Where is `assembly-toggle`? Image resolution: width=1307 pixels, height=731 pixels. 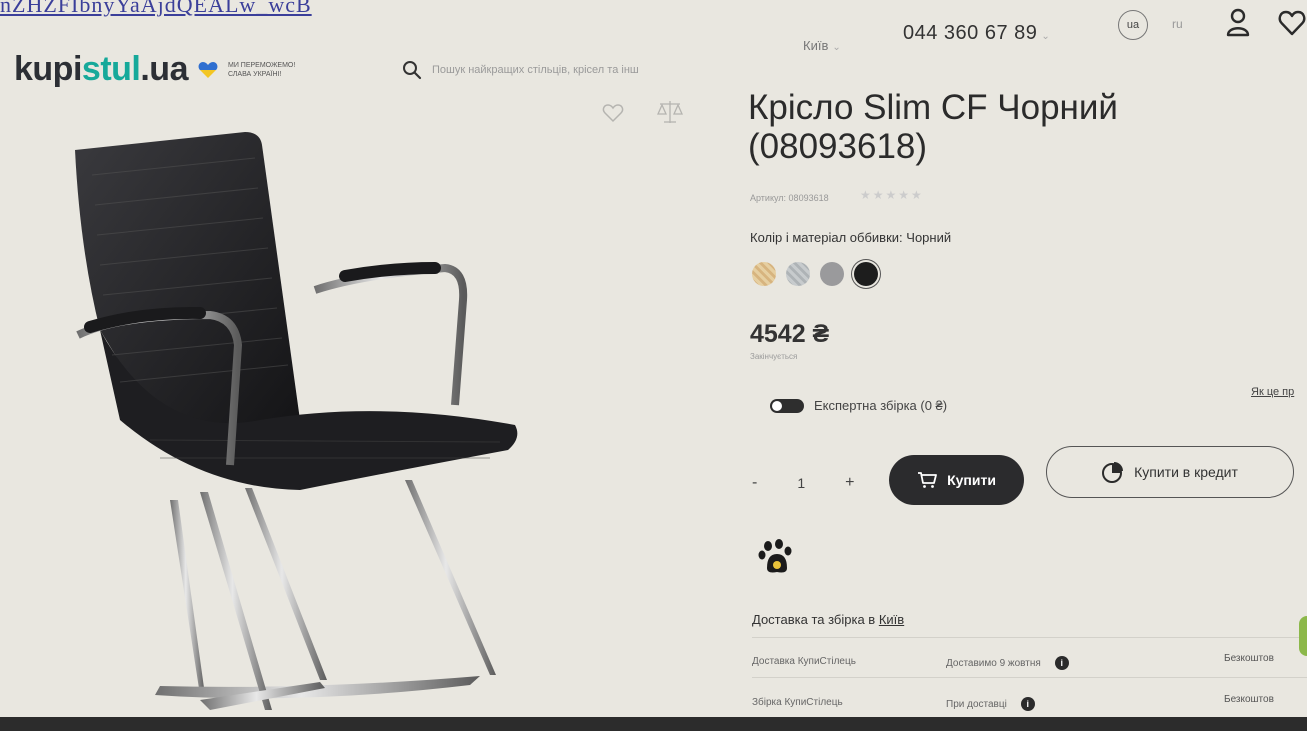 assembly-toggle is located at coordinates (787, 405).